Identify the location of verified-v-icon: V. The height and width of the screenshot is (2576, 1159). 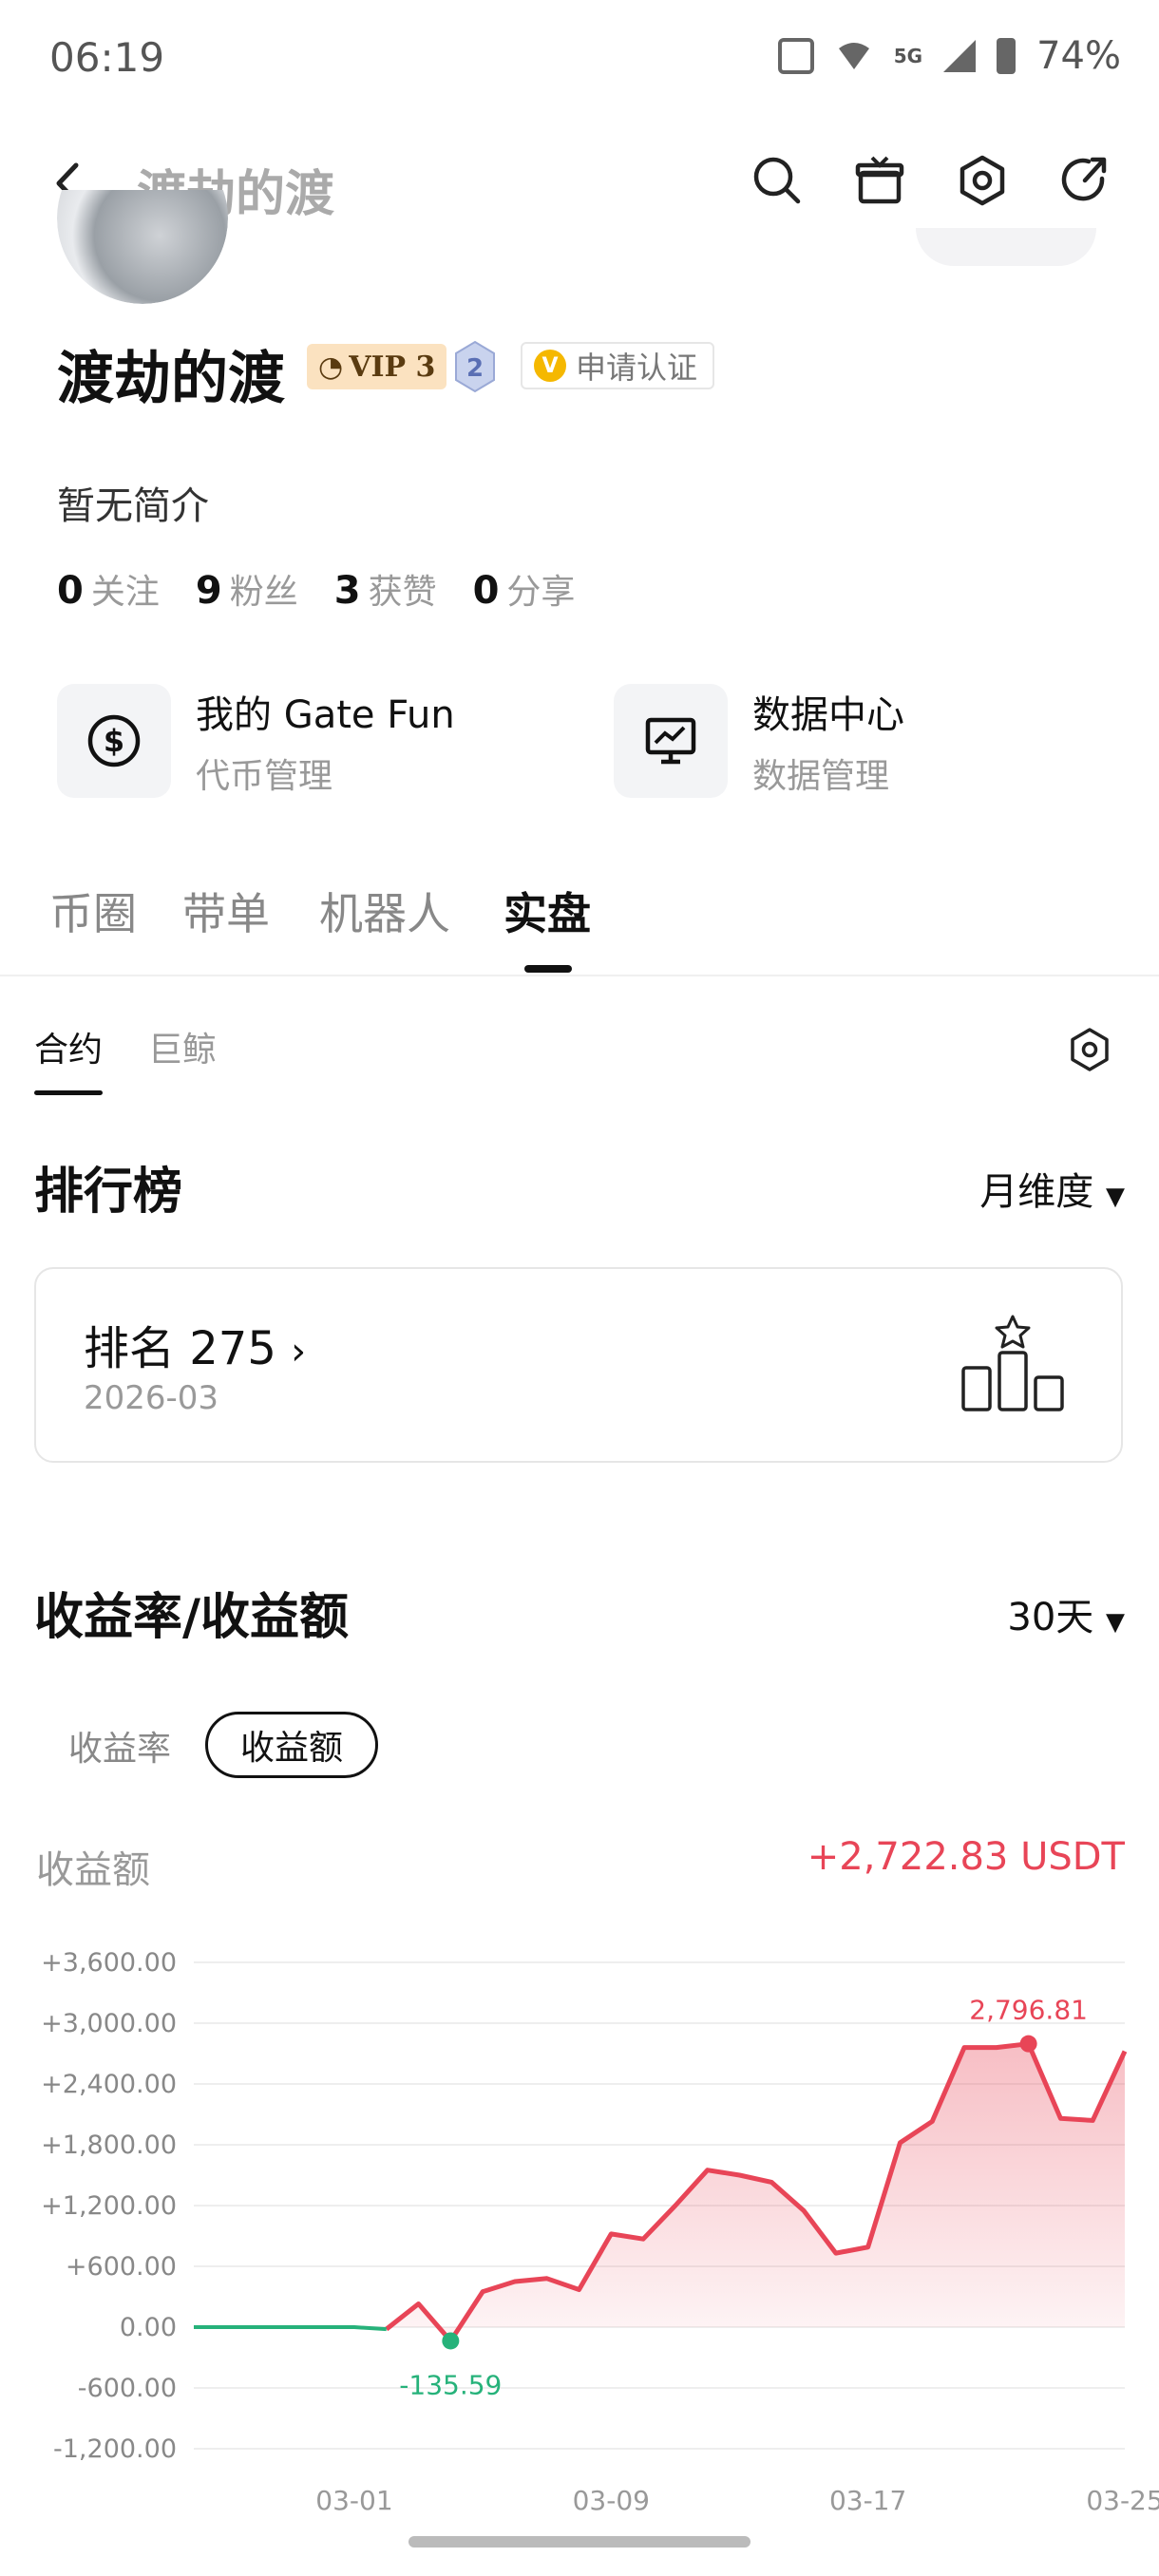
(550, 366).